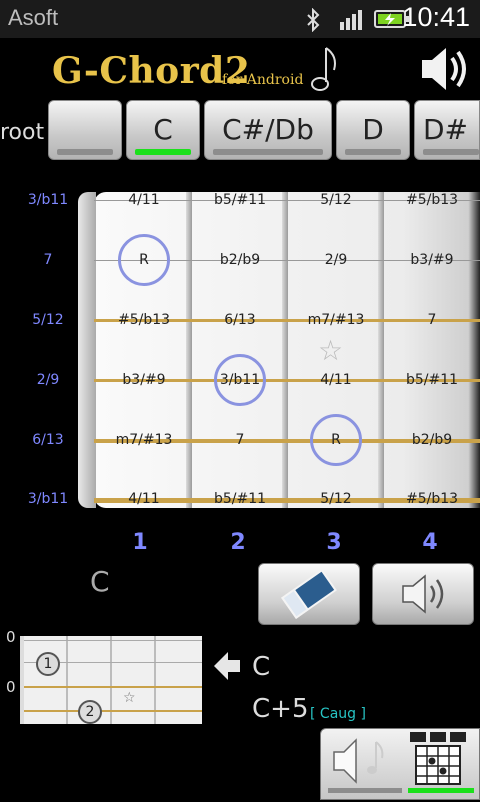 This screenshot has width=480, height=802. What do you see at coordinates (313, 20) in the screenshot?
I see `bluetooth-icon` at bounding box center [313, 20].